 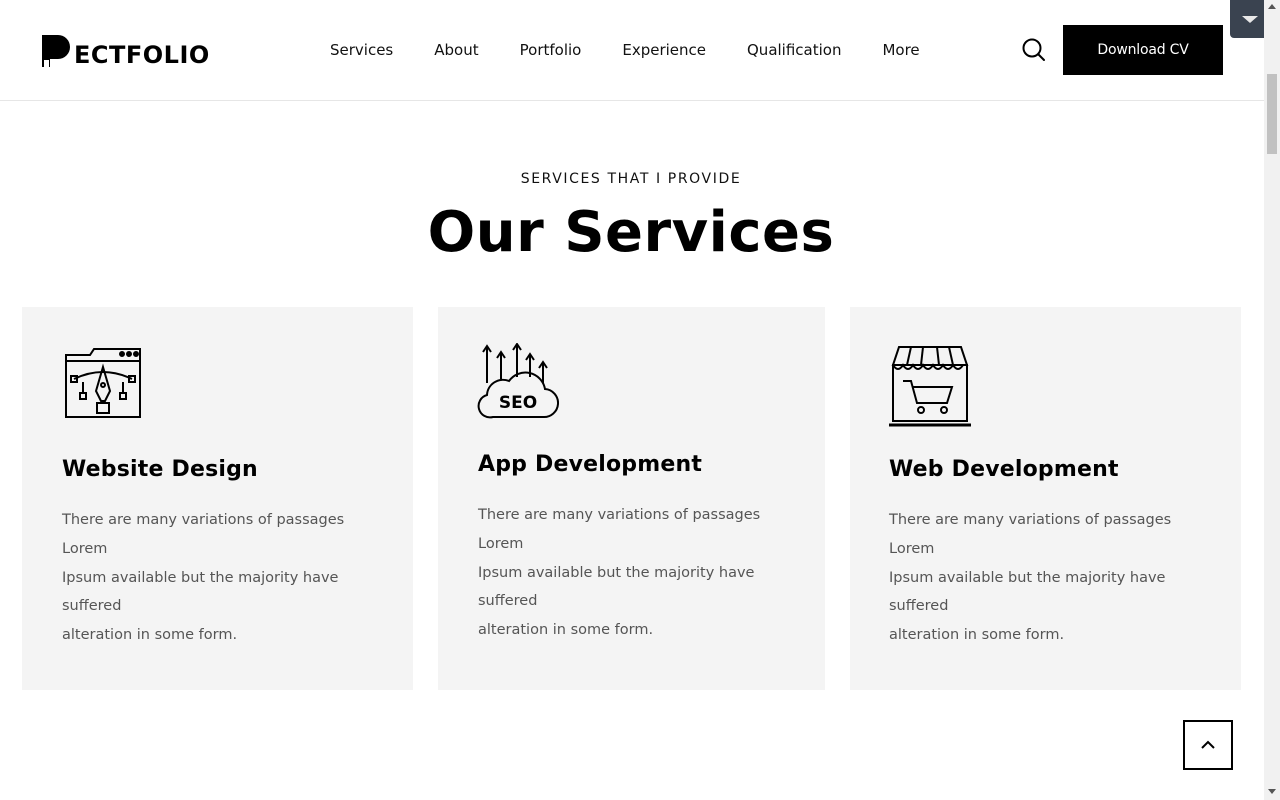 I want to click on card-title: Web Development, so click(x=1004, y=469).